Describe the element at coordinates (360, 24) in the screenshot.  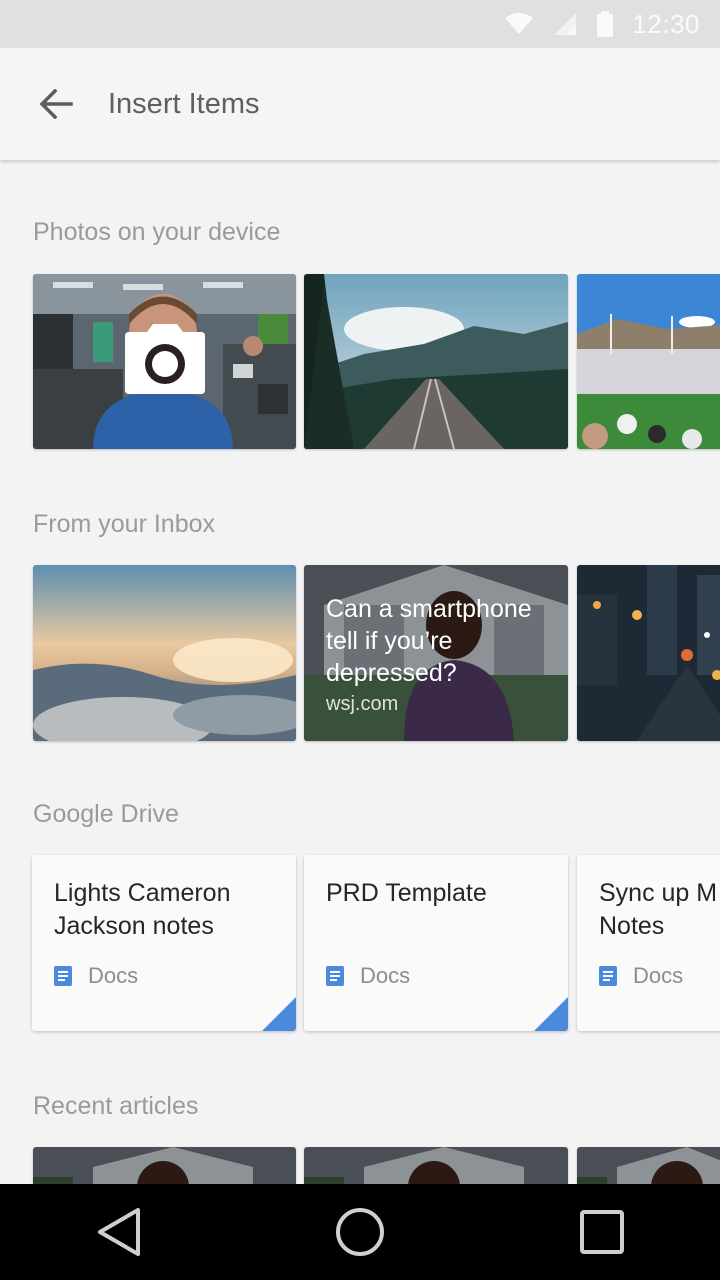
I see `status-bar: 12:30` at that location.